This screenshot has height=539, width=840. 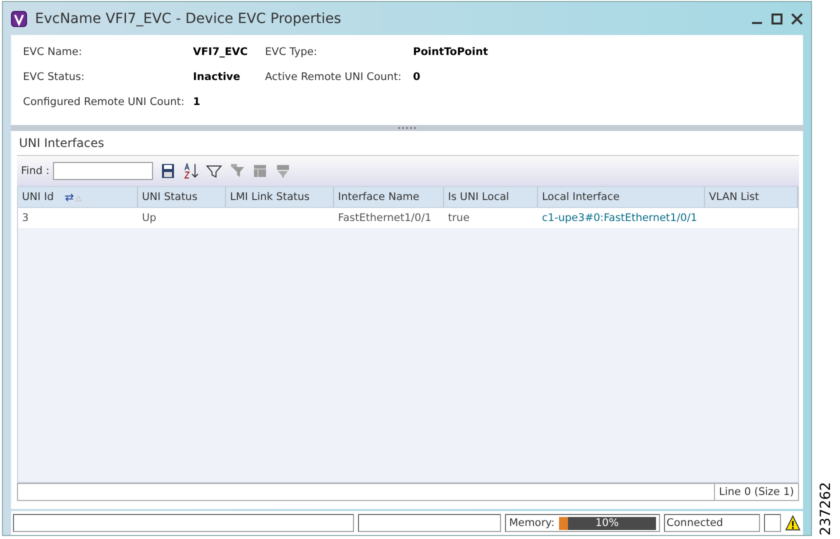 What do you see at coordinates (385, 218) in the screenshot?
I see `table-cell: FastEthernet1/0/1` at bounding box center [385, 218].